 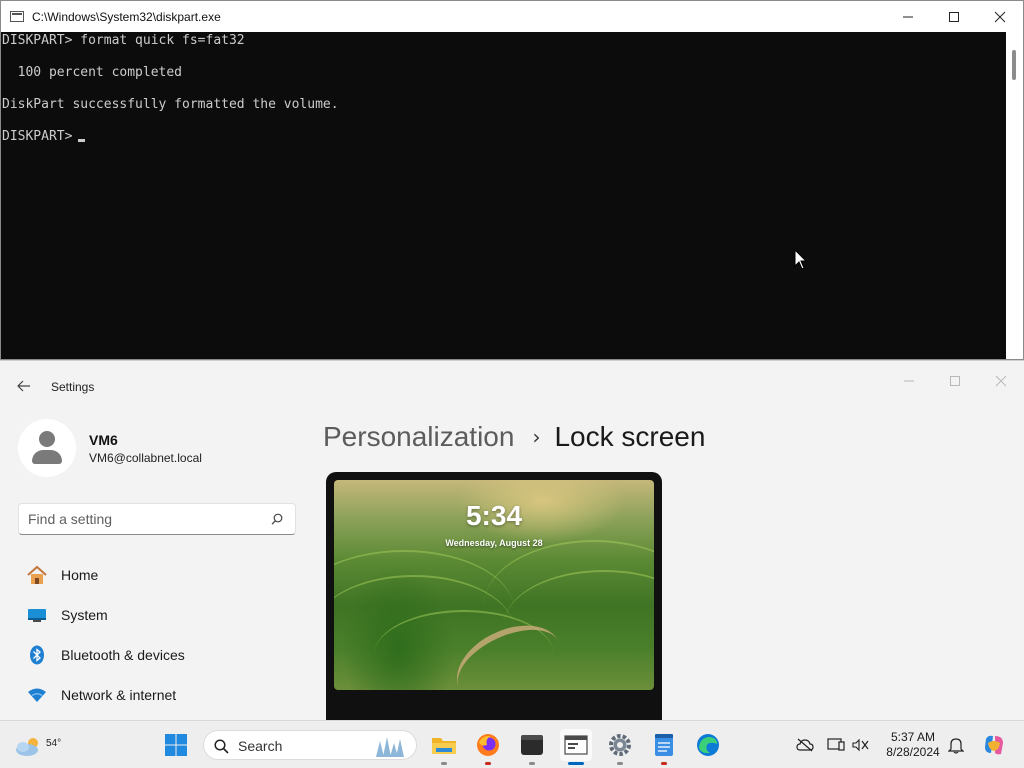 I want to click on back-arrow-icon, so click(x=23, y=386).